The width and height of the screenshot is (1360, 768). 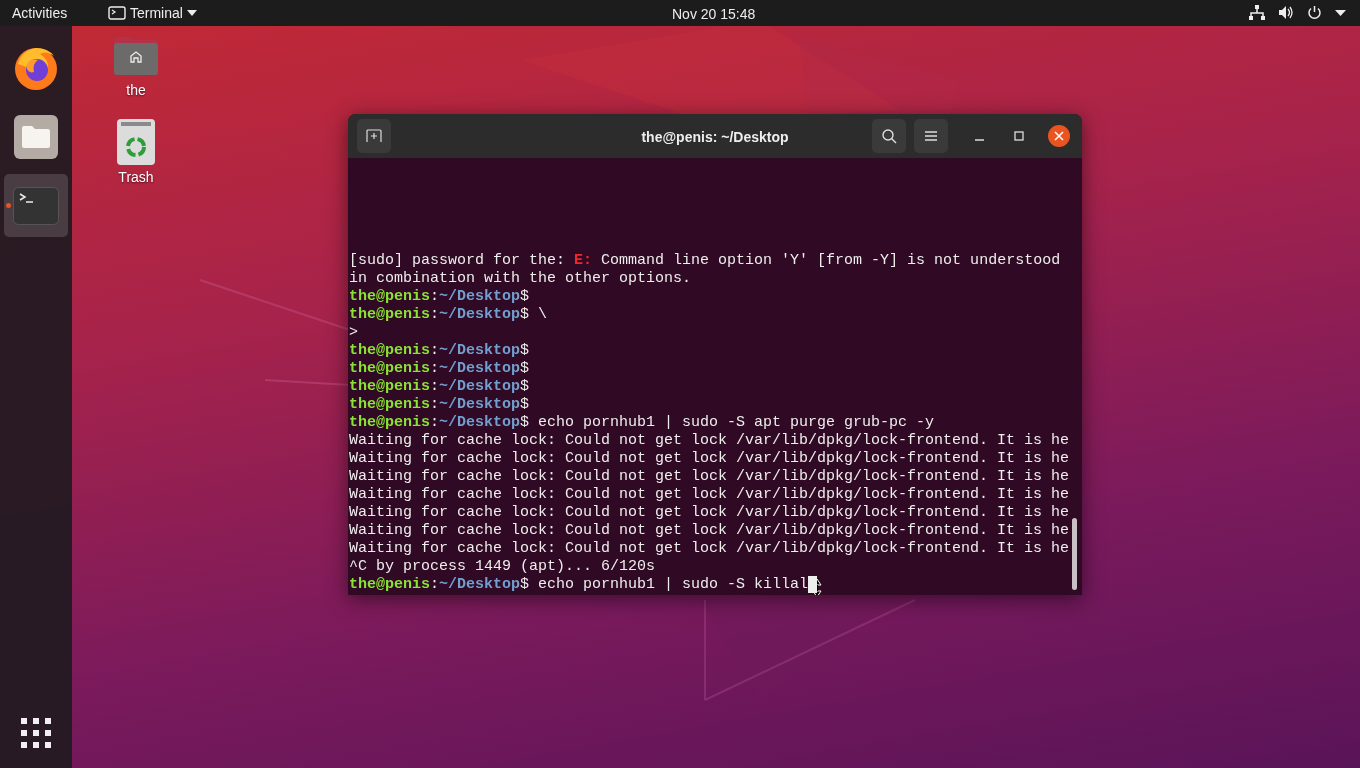 What do you see at coordinates (714, 14) in the screenshot?
I see `clock: Nov 20 15:48` at bounding box center [714, 14].